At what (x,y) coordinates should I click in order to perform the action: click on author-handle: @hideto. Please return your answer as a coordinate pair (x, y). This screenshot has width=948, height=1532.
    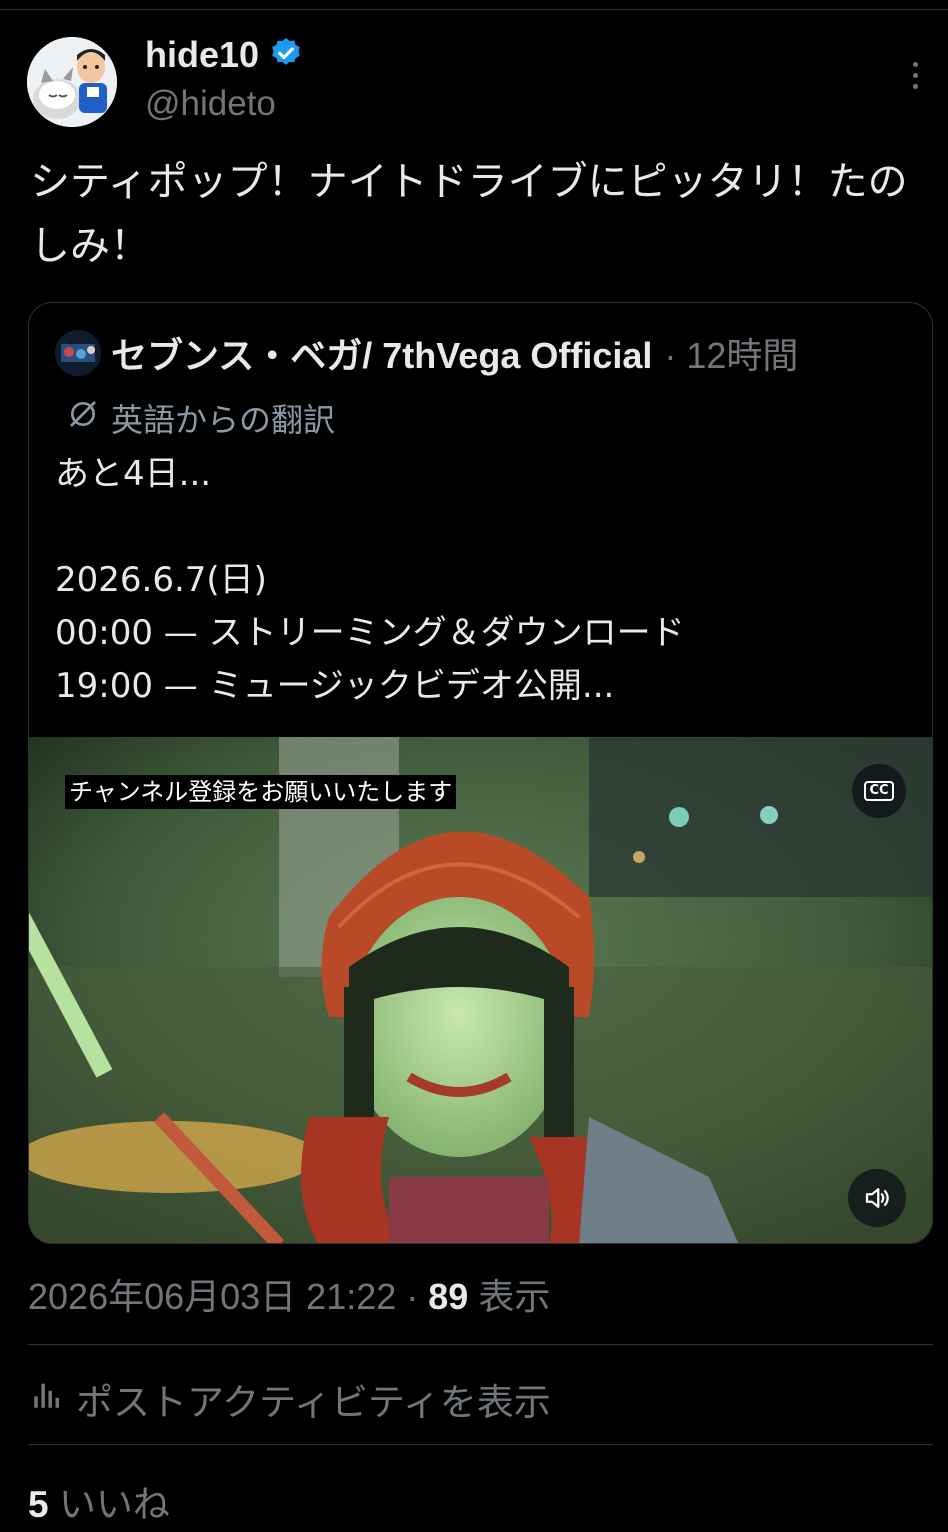
    Looking at the image, I should click on (210, 104).